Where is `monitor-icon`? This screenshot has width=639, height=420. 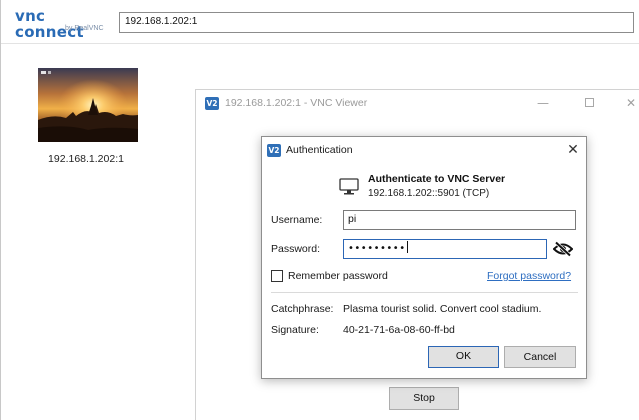 monitor-icon is located at coordinates (349, 186).